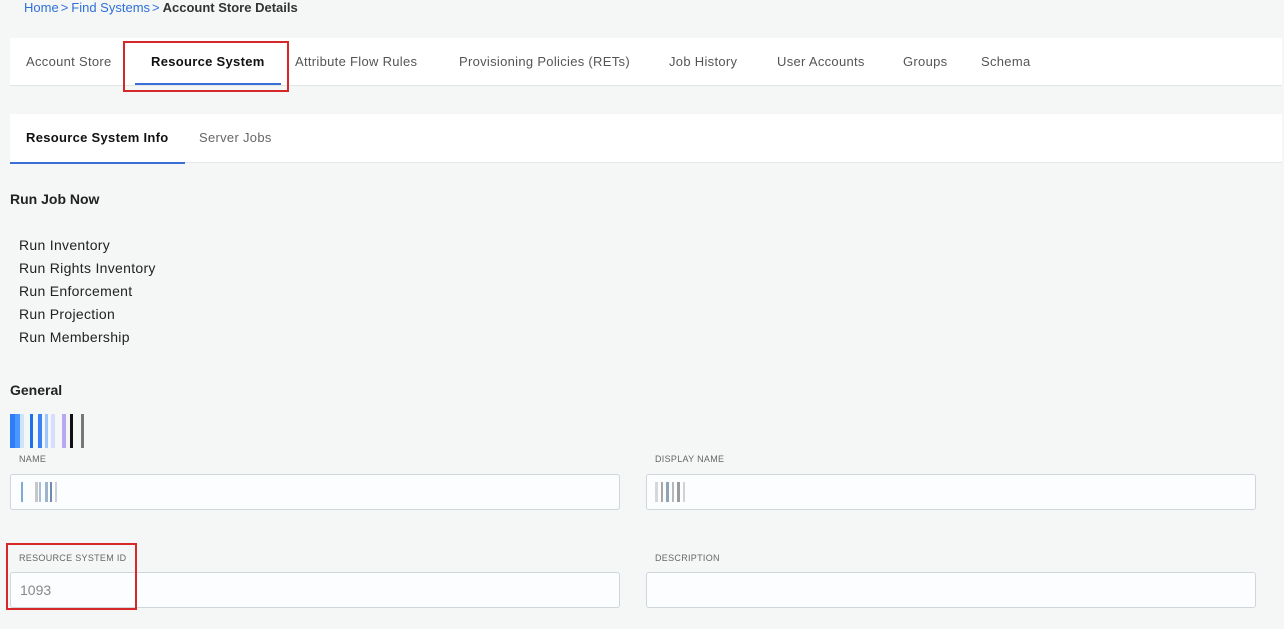 The image size is (1284, 629). What do you see at coordinates (646, 139) in the screenshot?
I see `sub-tab-bar: Resource System Info Server Jobs` at bounding box center [646, 139].